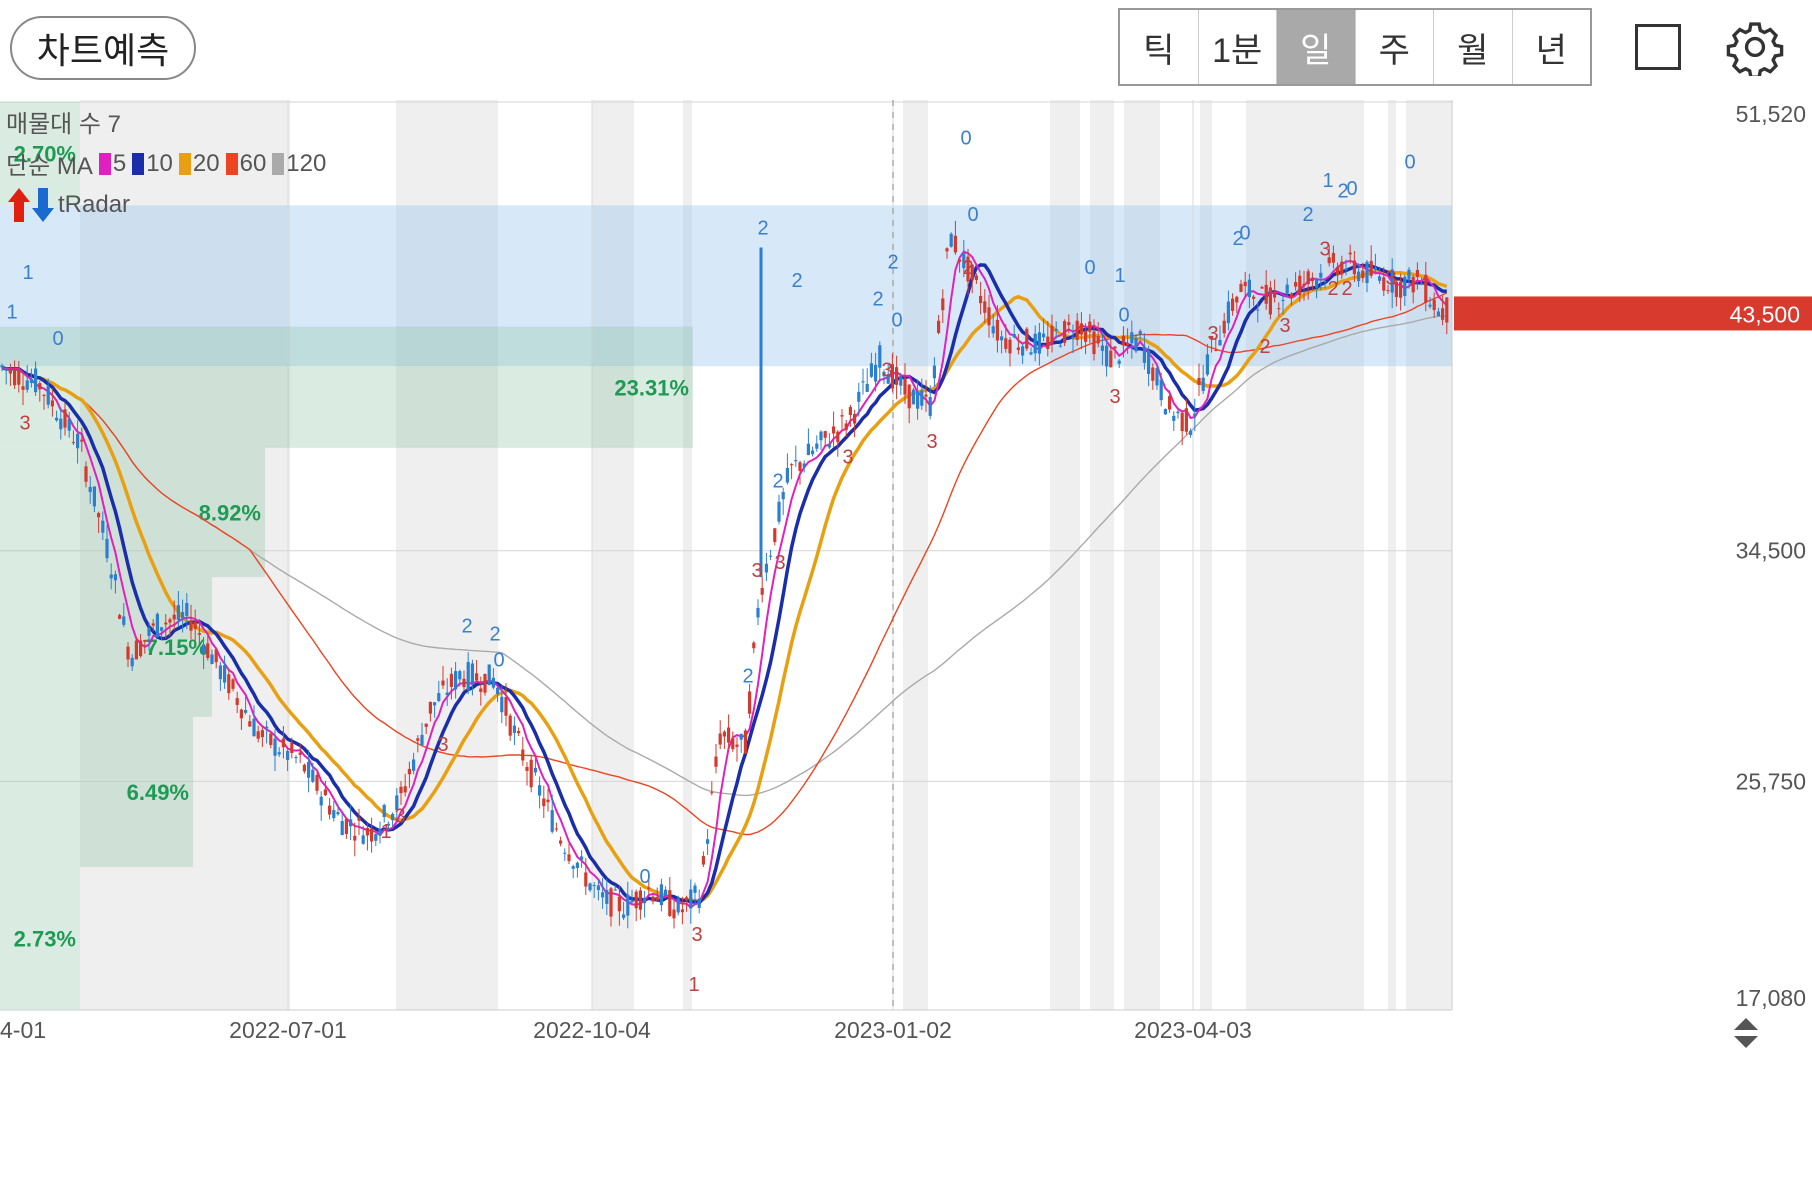 The height and width of the screenshot is (1200, 1812). Describe the element at coordinates (644, 877) in the screenshot. I see `radar-marker: 0` at that location.